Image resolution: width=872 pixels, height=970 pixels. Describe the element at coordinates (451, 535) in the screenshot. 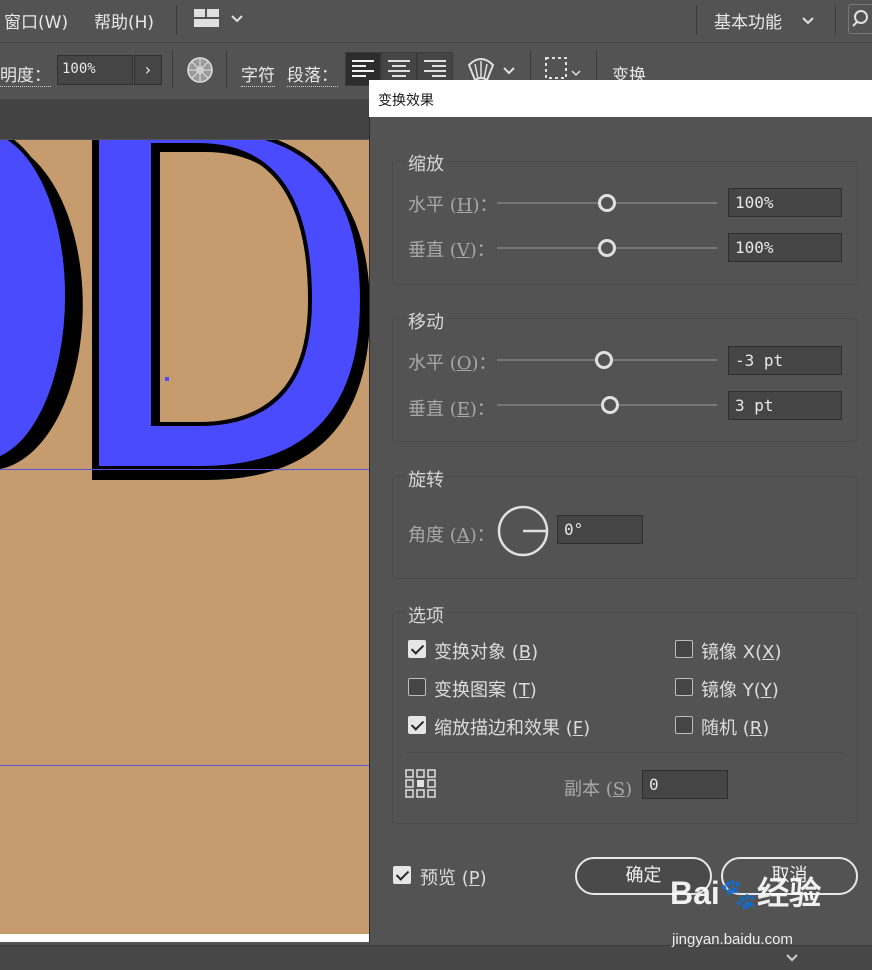

I see `rotate-angle-label: 角度 (A)：` at that location.